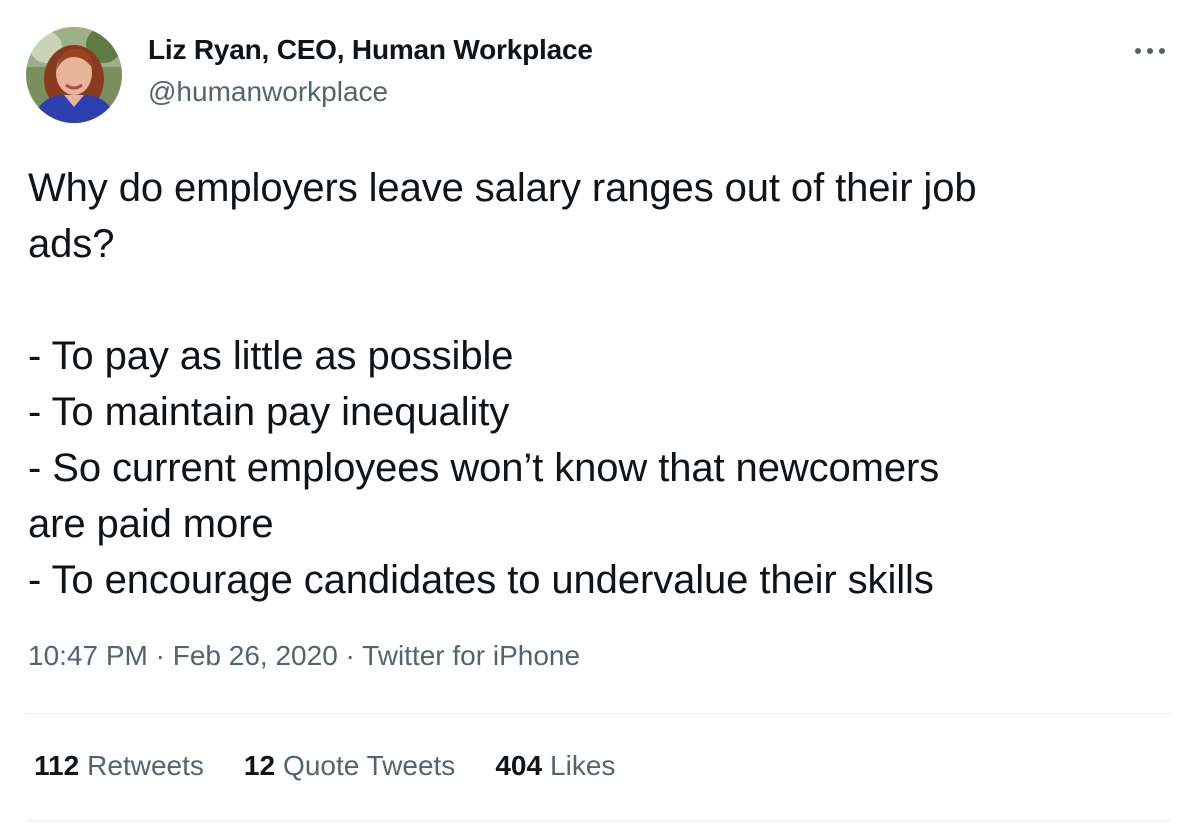  I want to click on retweets-stat: 112 Retweets, so click(119, 766).